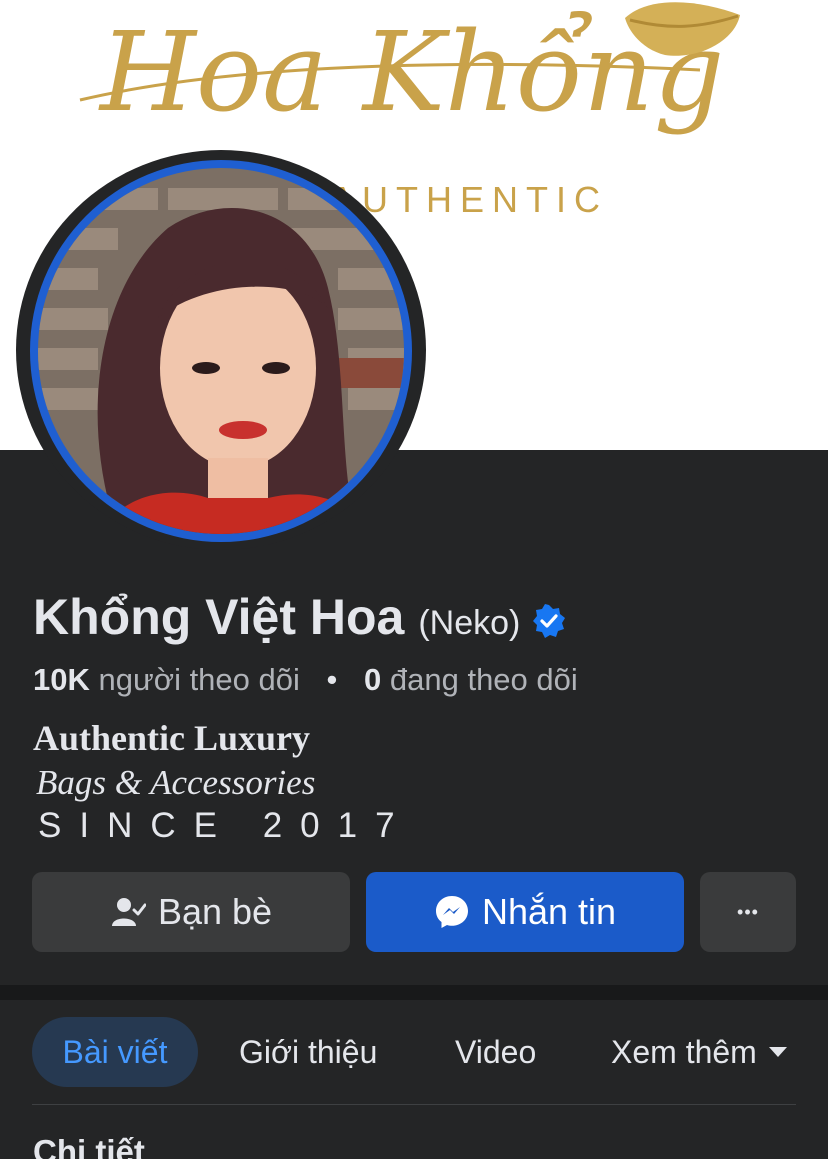 The width and height of the screenshot is (828, 1159). I want to click on profile-photo, so click(221, 351).